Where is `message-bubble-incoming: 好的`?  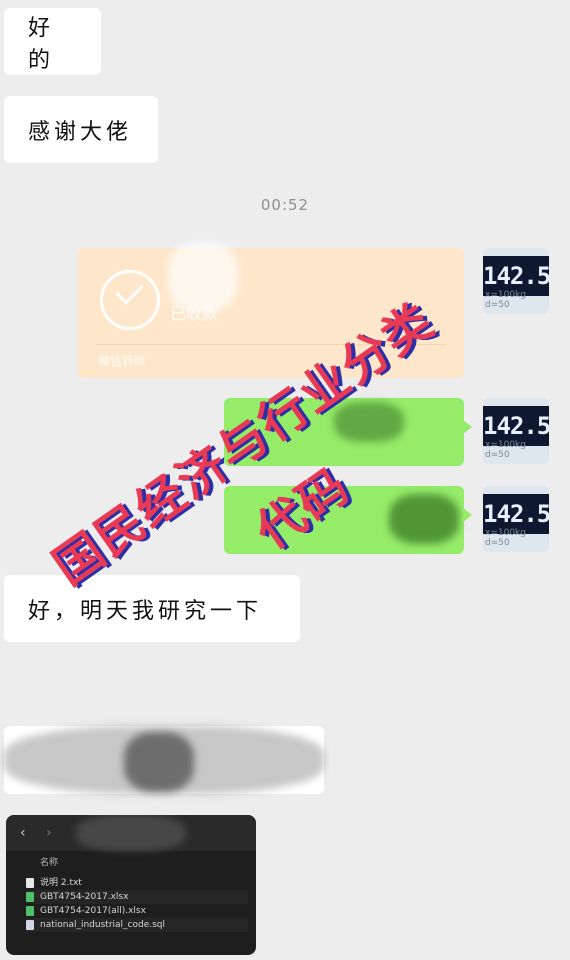
message-bubble-incoming: 好的 is located at coordinates (52, 41).